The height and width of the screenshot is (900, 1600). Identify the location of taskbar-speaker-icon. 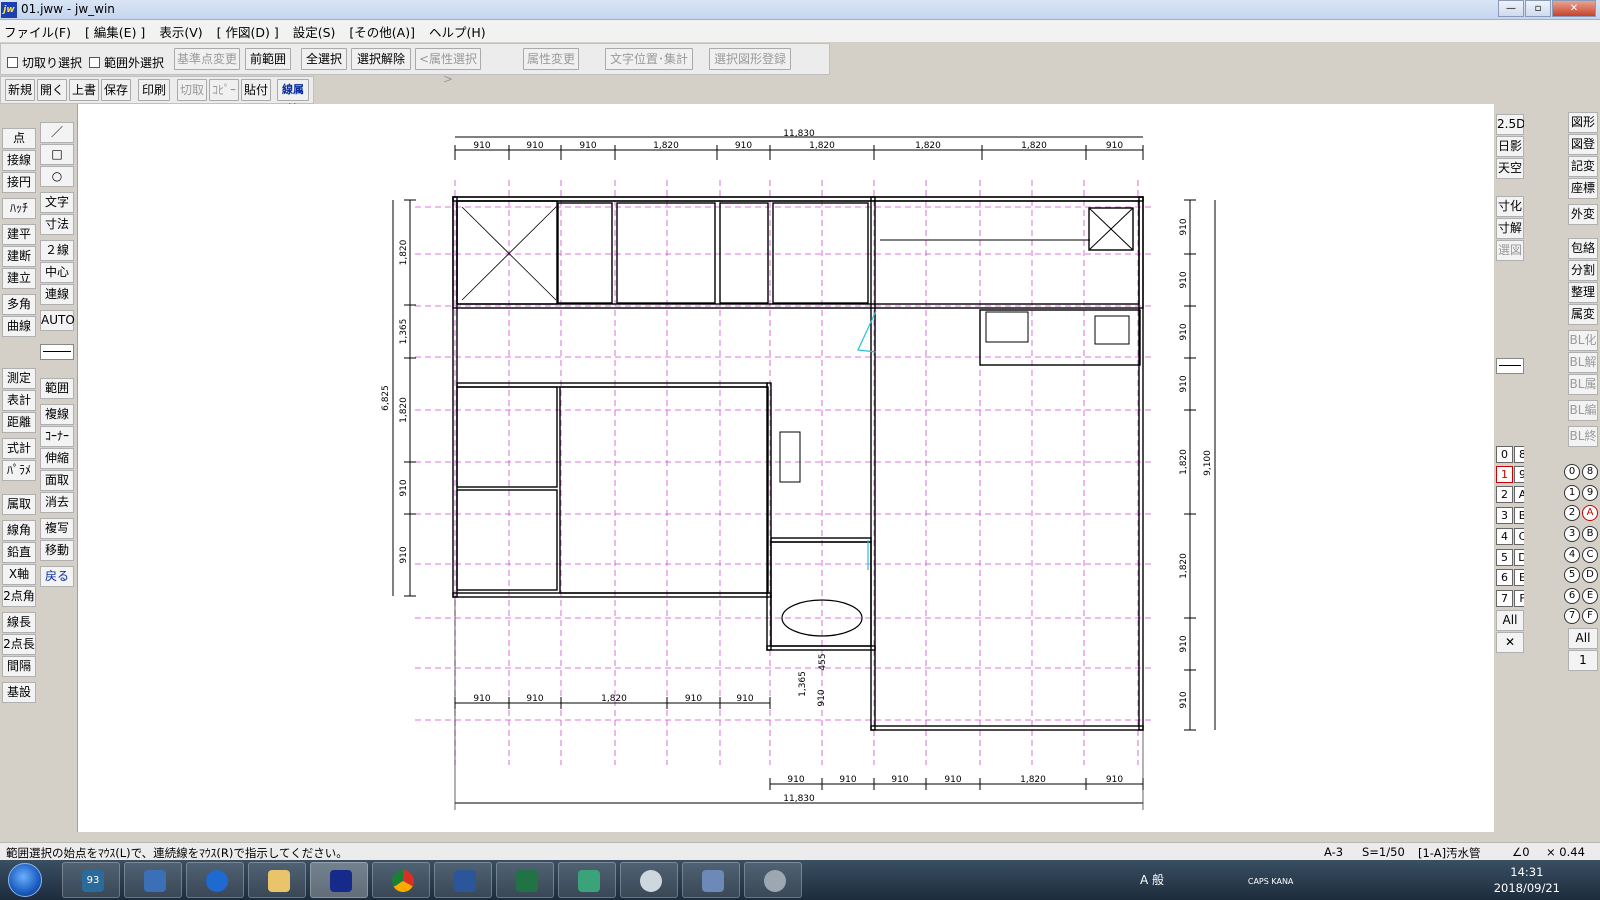
(773, 880).